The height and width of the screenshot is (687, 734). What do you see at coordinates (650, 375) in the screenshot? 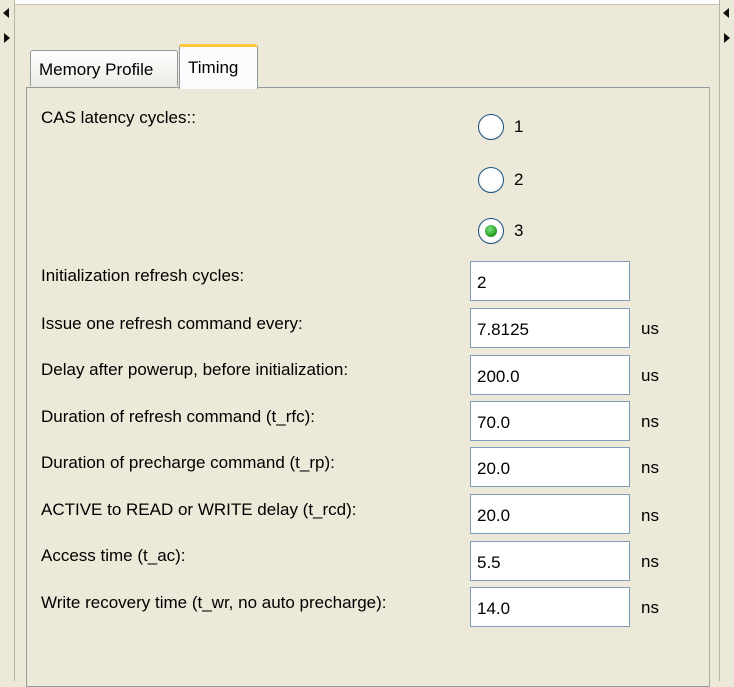
I see `powerup-delay-unit: us` at bounding box center [650, 375].